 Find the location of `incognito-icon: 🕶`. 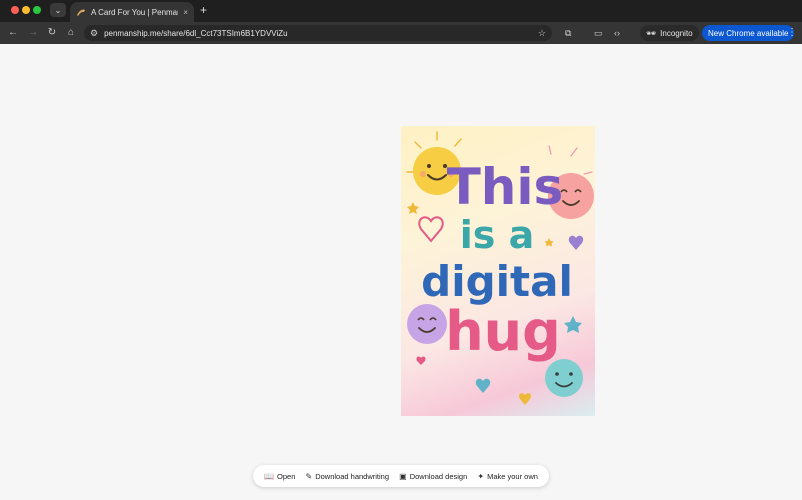

incognito-icon: 🕶 is located at coordinates (651, 33).